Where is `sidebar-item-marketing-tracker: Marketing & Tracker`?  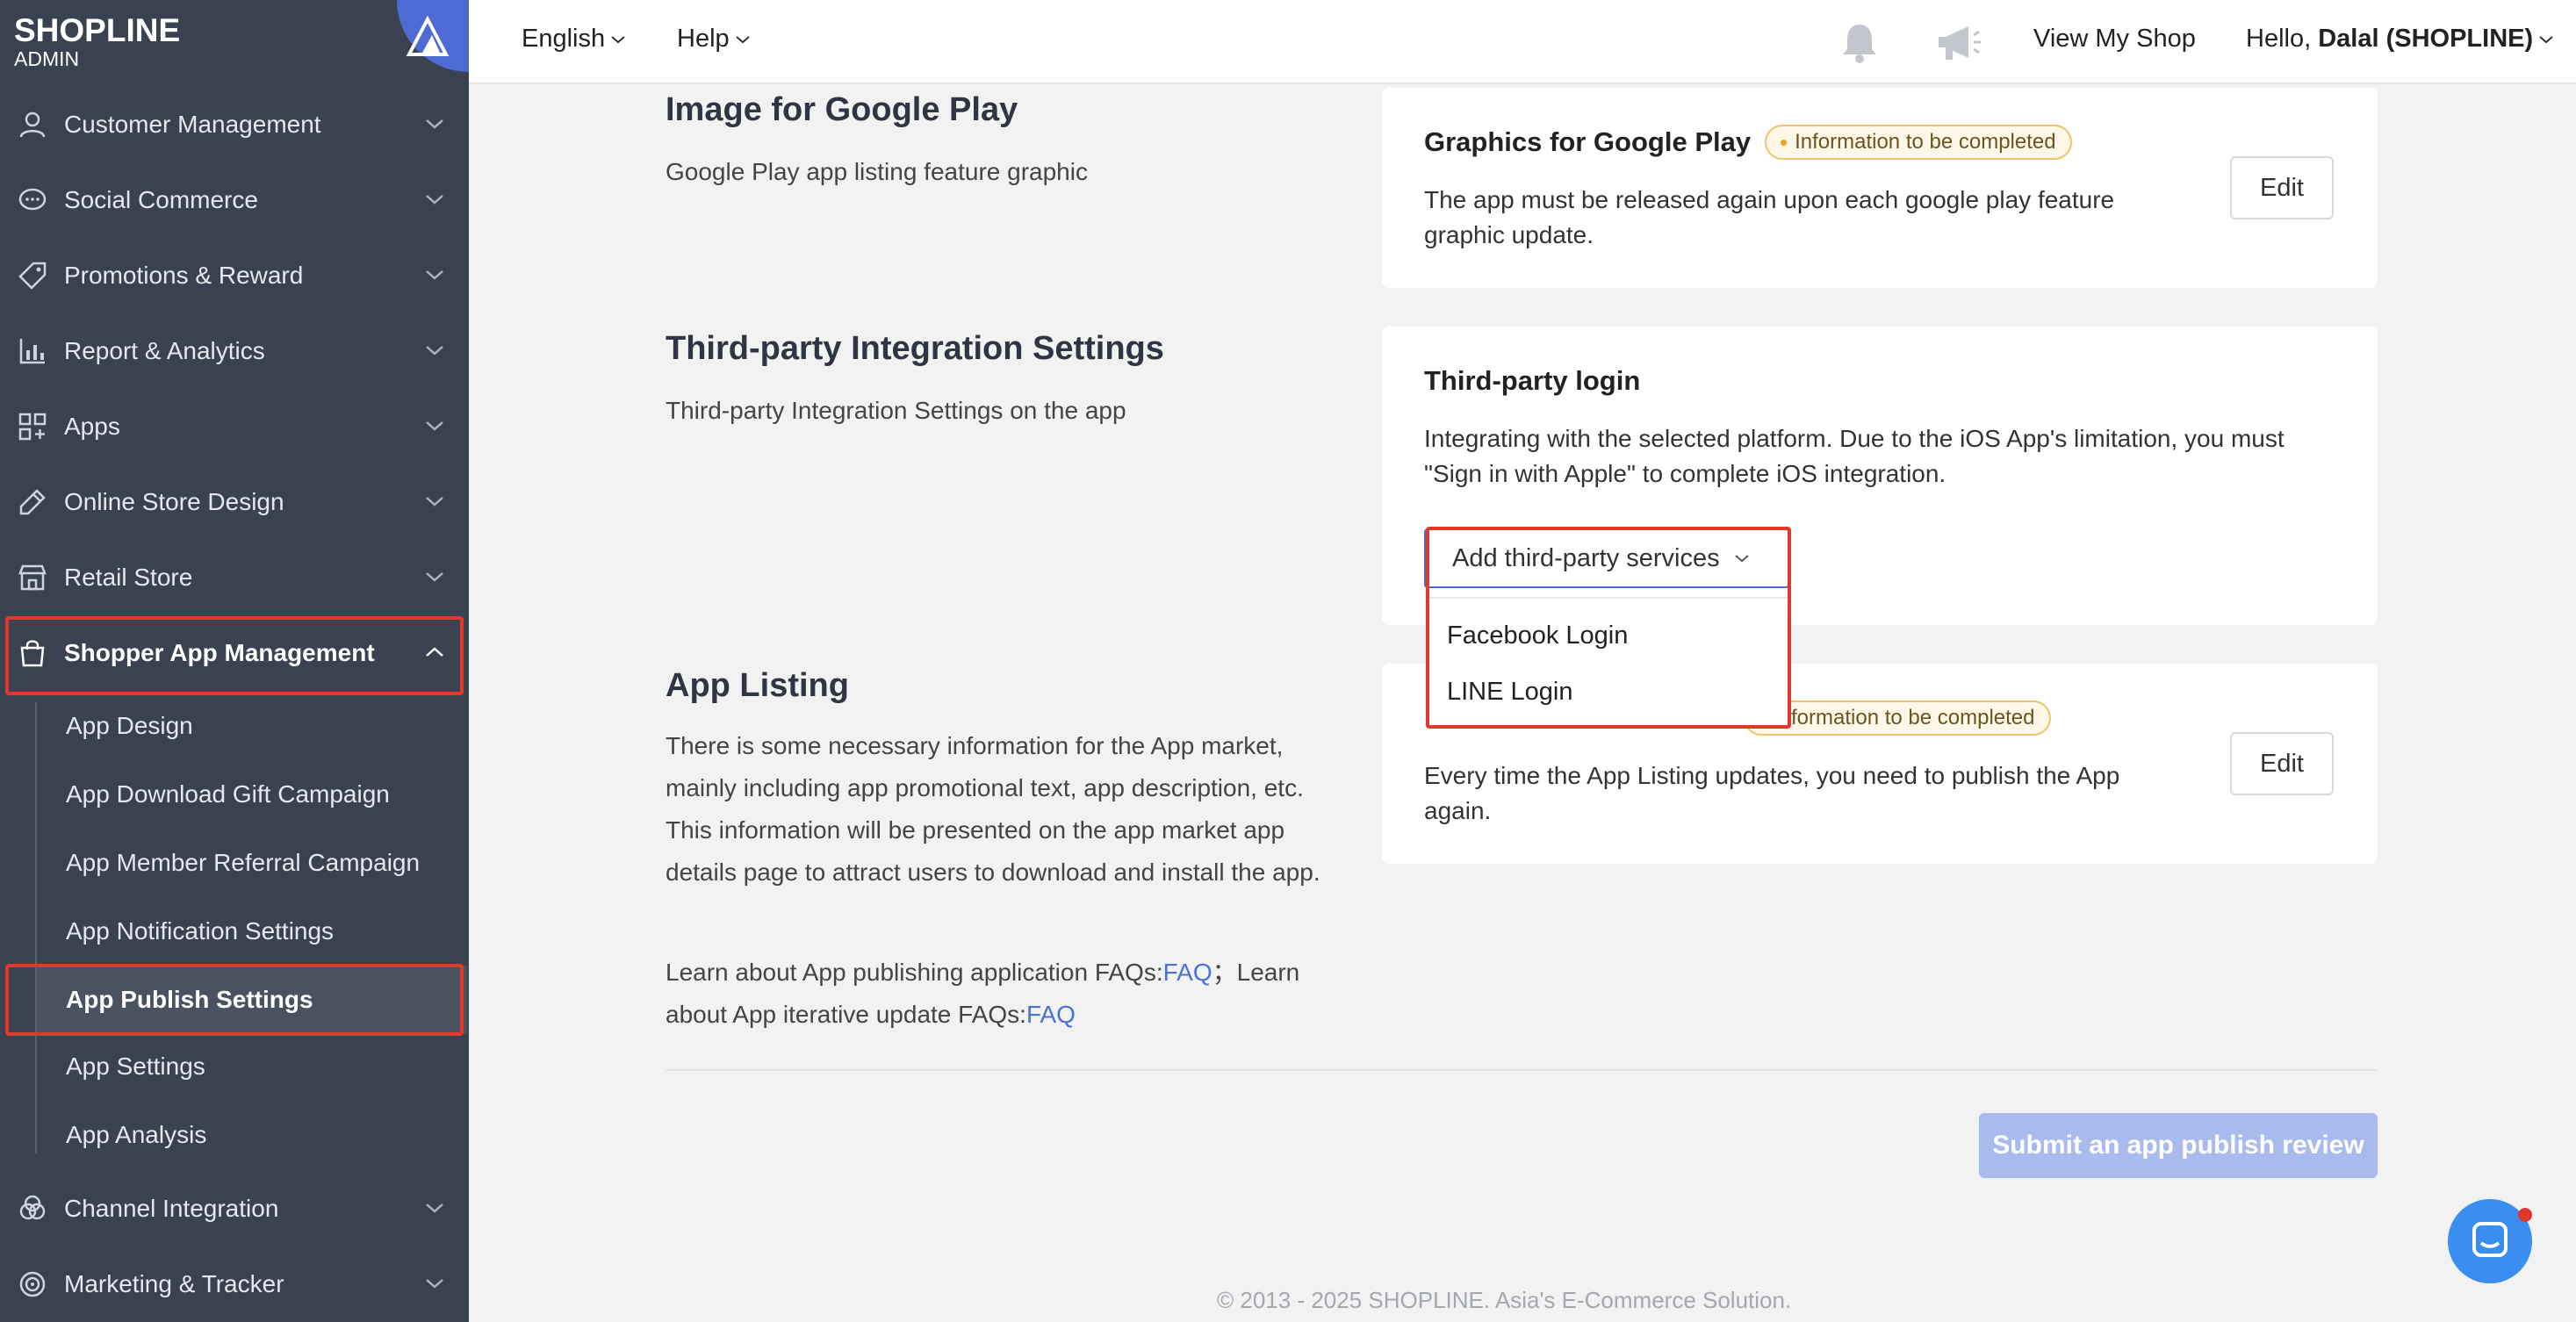
sidebar-item-marketing-tracker: Marketing & Tracker is located at coordinates (234, 1284).